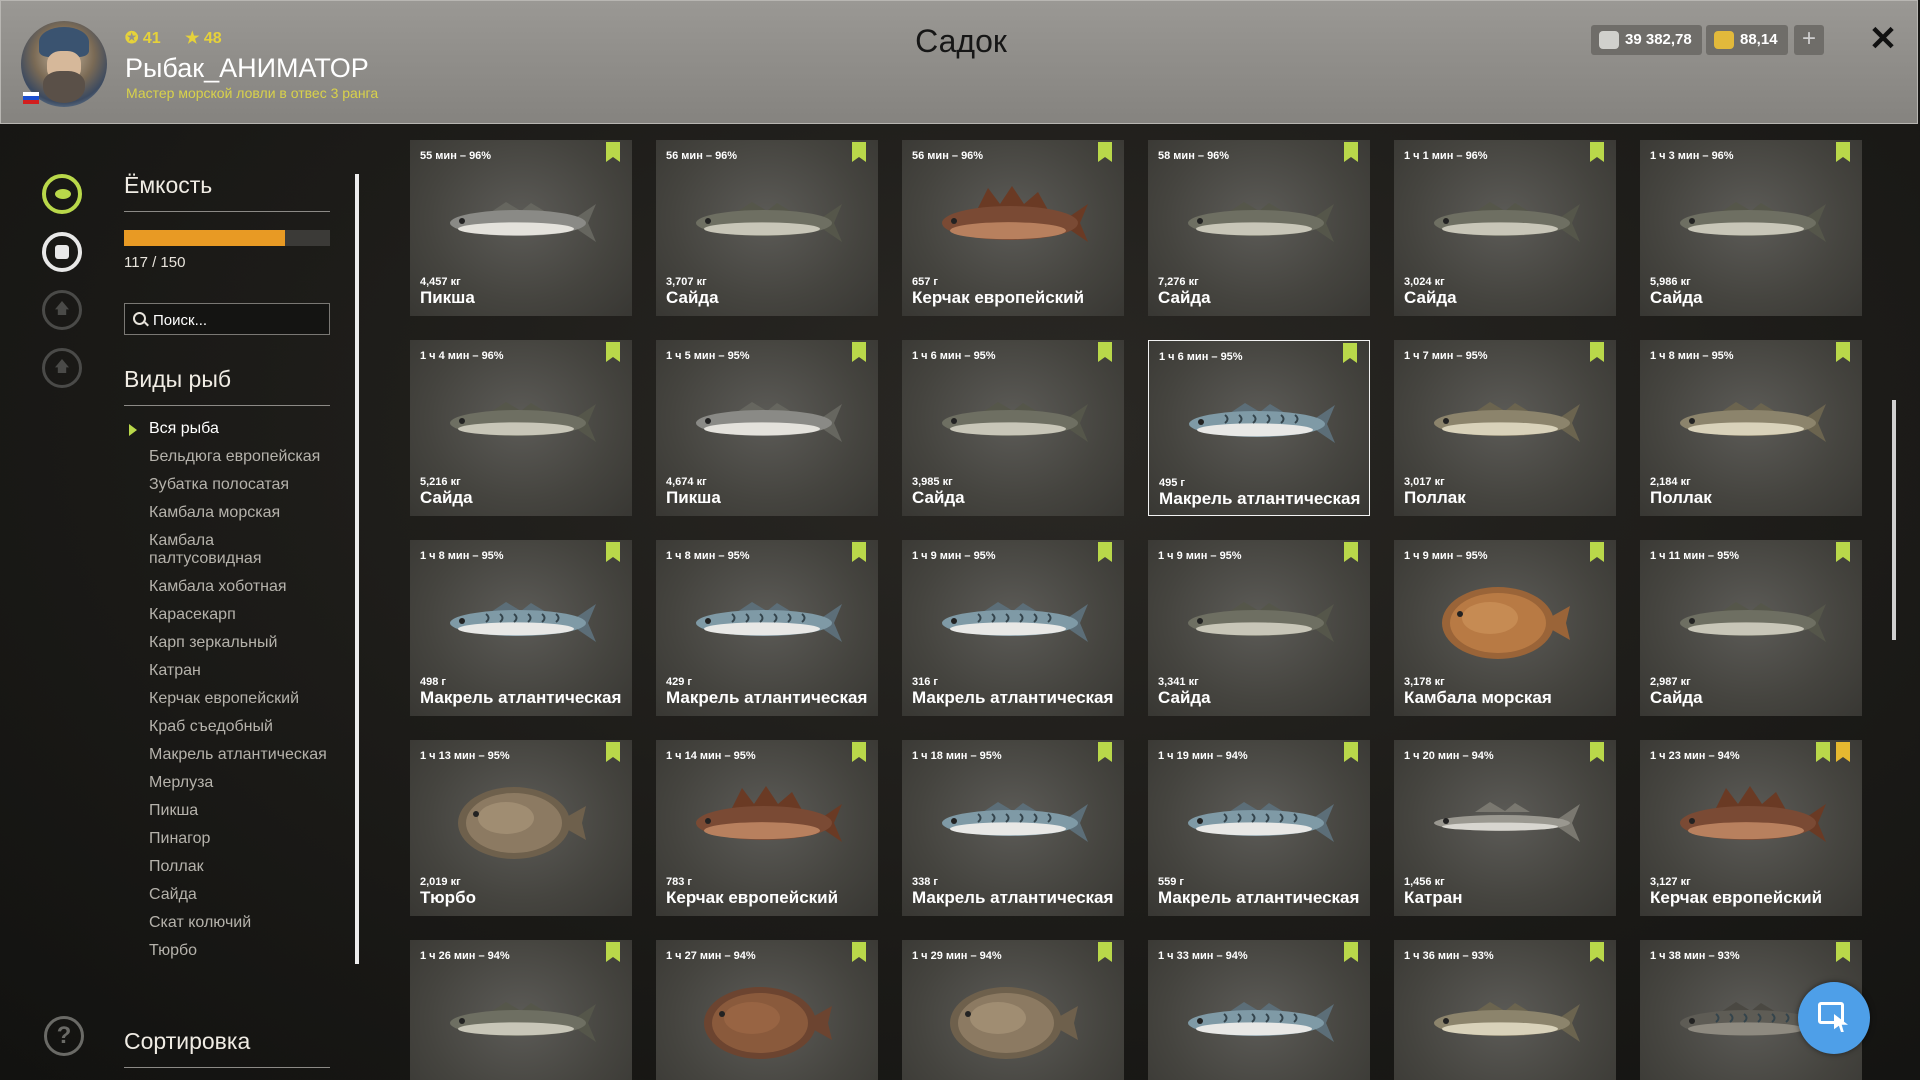  Describe the element at coordinates (227, 643) in the screenshot. I see `species-item: Карп зеркальный` at that location.